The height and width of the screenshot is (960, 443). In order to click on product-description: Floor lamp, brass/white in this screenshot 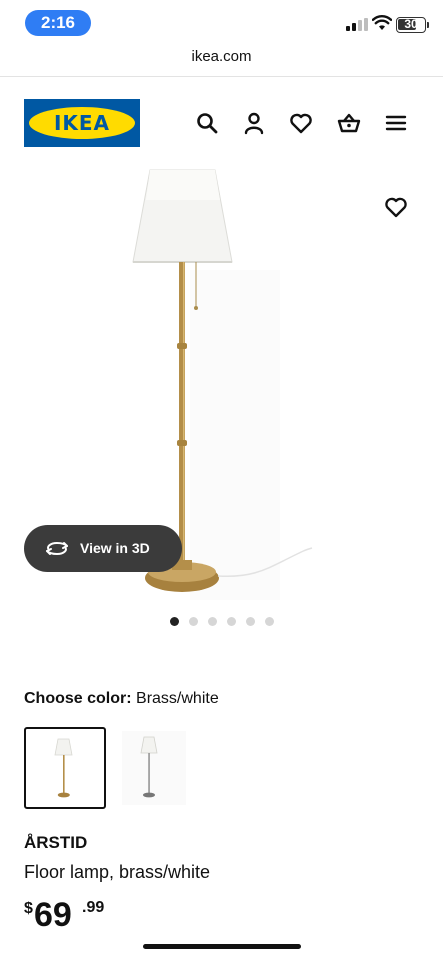, I will do `click(117, 872)`.